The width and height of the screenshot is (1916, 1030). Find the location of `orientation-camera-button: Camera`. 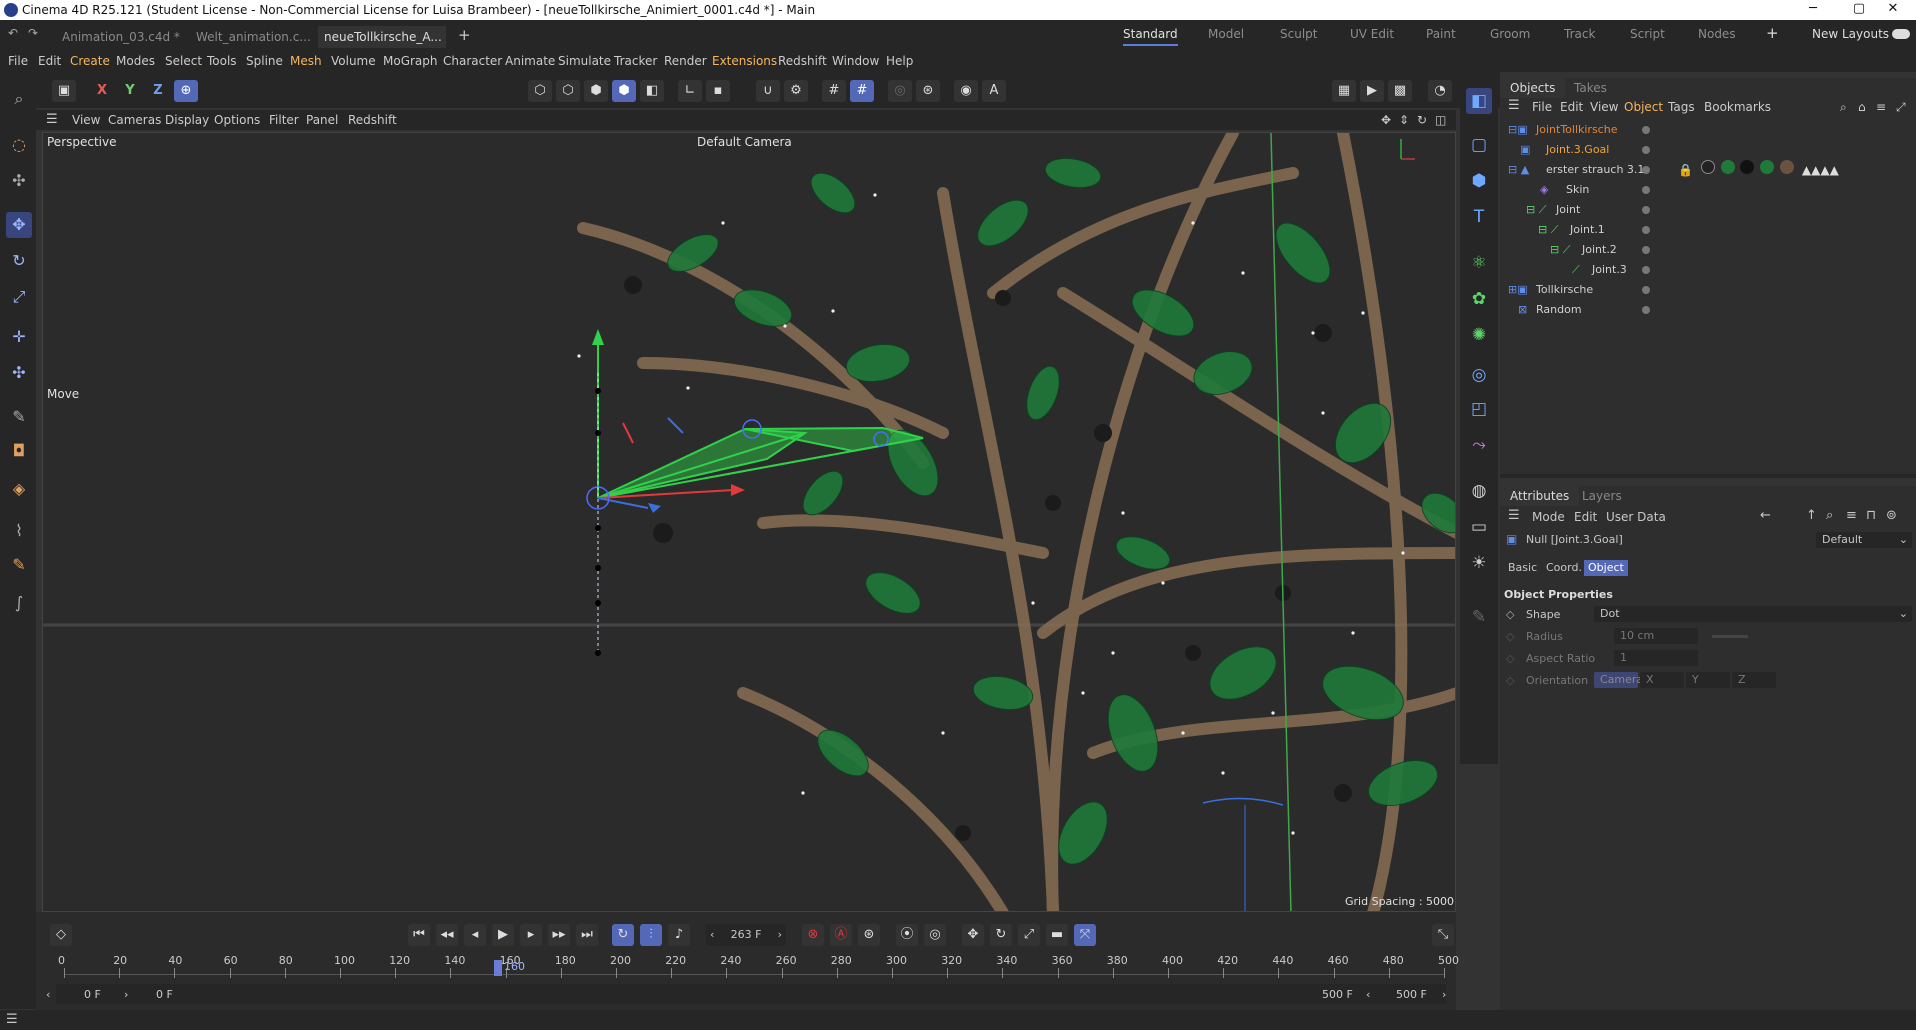

orientation-camera-button: Camera is located at coordinates (1618, 680).